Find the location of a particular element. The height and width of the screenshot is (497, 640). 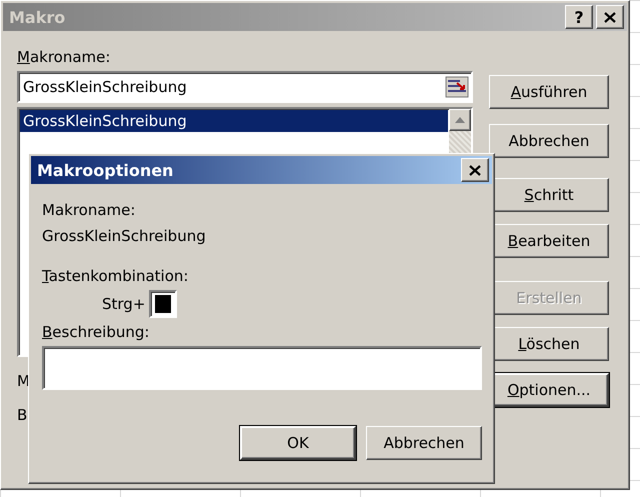

range-select-icon is located at coordinates (457, 87).